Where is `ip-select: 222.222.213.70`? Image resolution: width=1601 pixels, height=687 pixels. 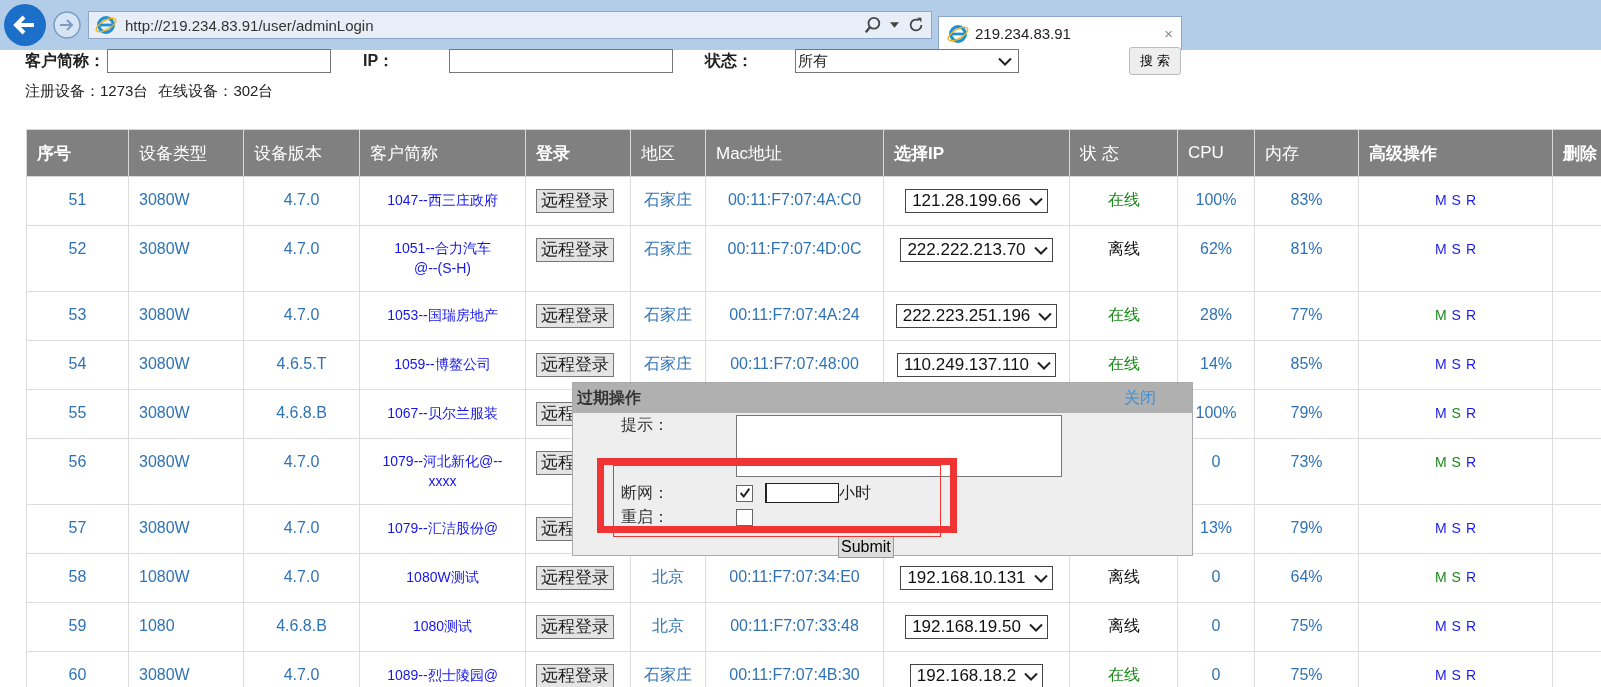
ip-select: 222.222.213.70 is located at coordinates (976, 250).